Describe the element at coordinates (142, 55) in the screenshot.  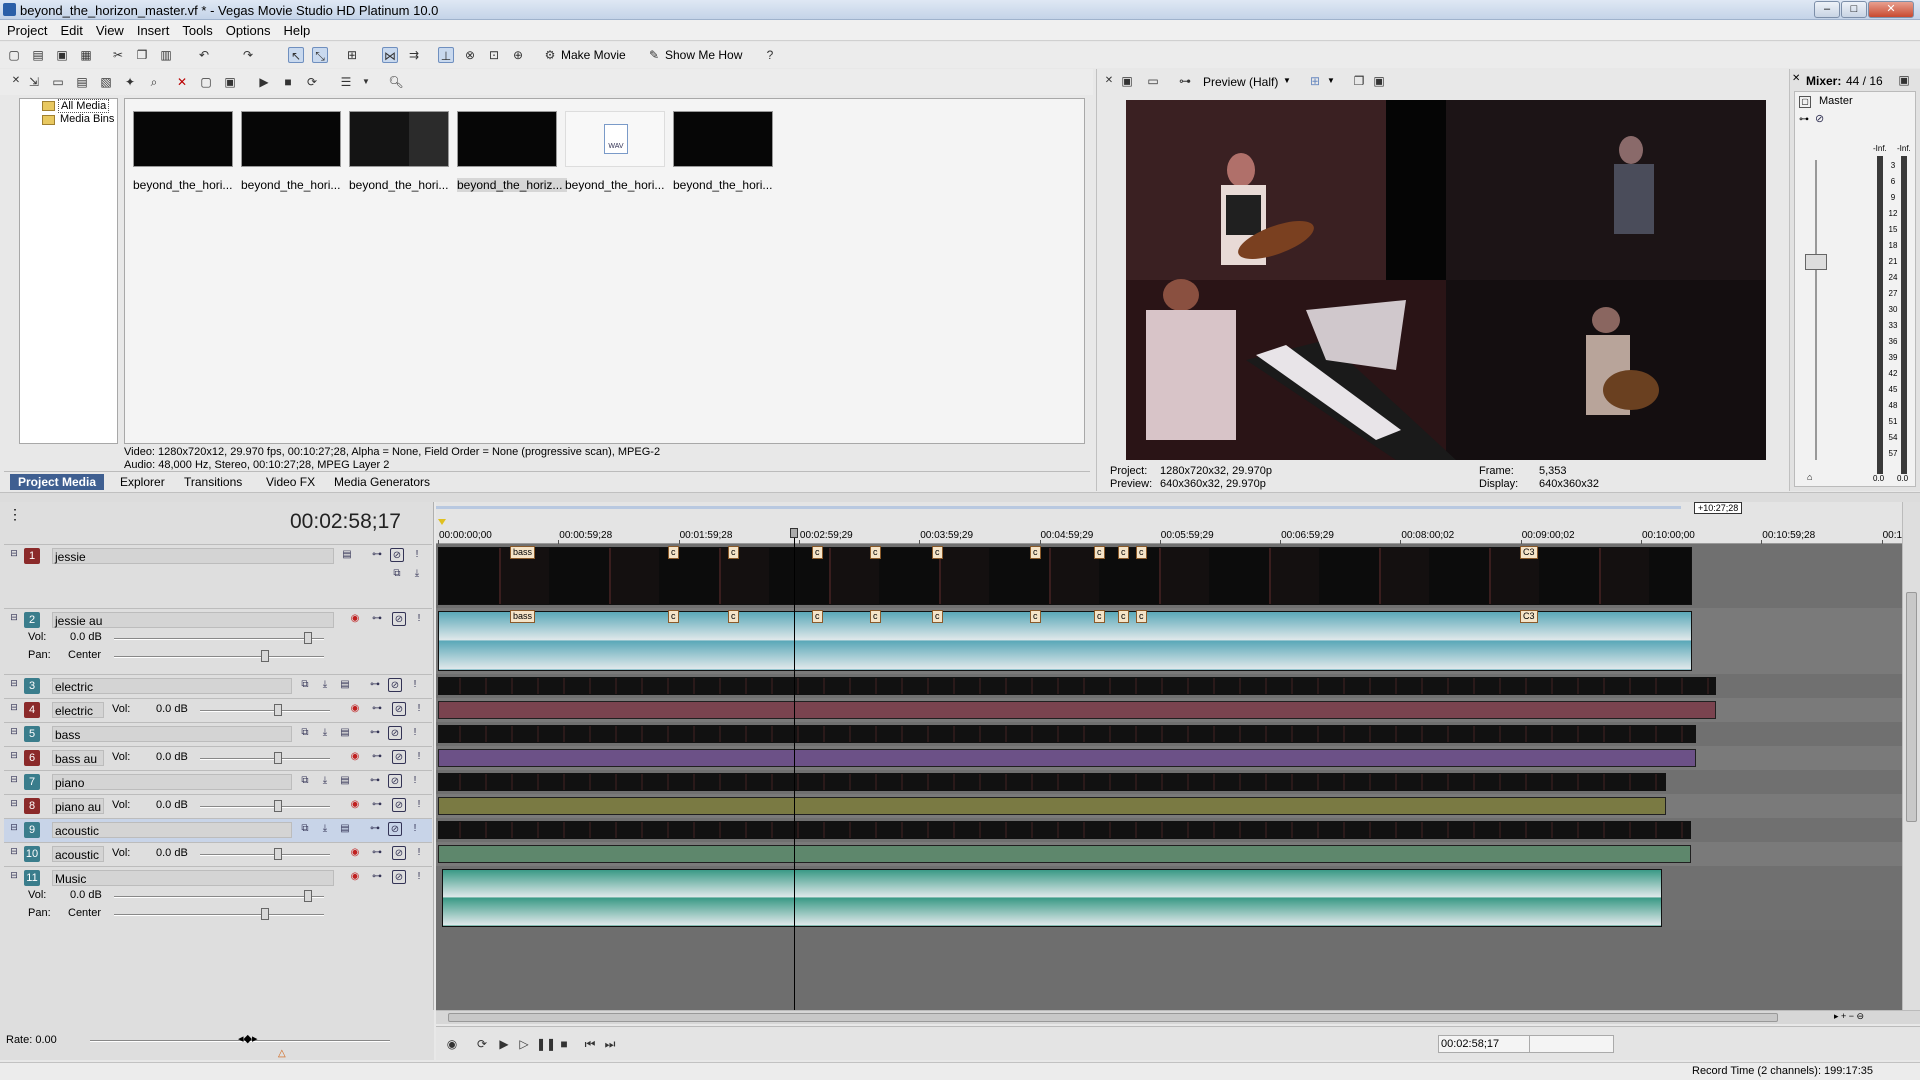
I see `copy-icon: ❐` at that location.